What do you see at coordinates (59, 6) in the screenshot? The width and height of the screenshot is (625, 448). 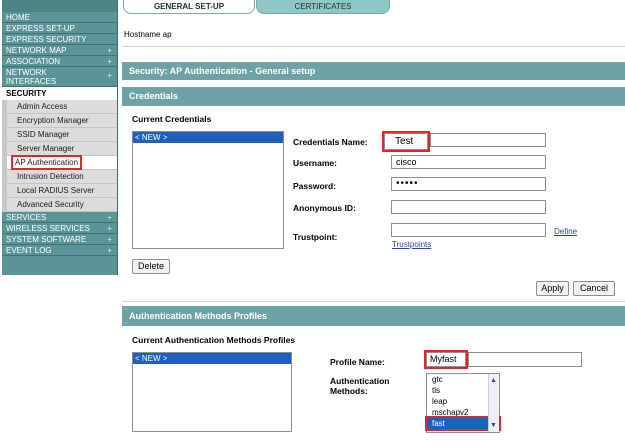 I see `sidebar-header` at bounding box center [59, 6].